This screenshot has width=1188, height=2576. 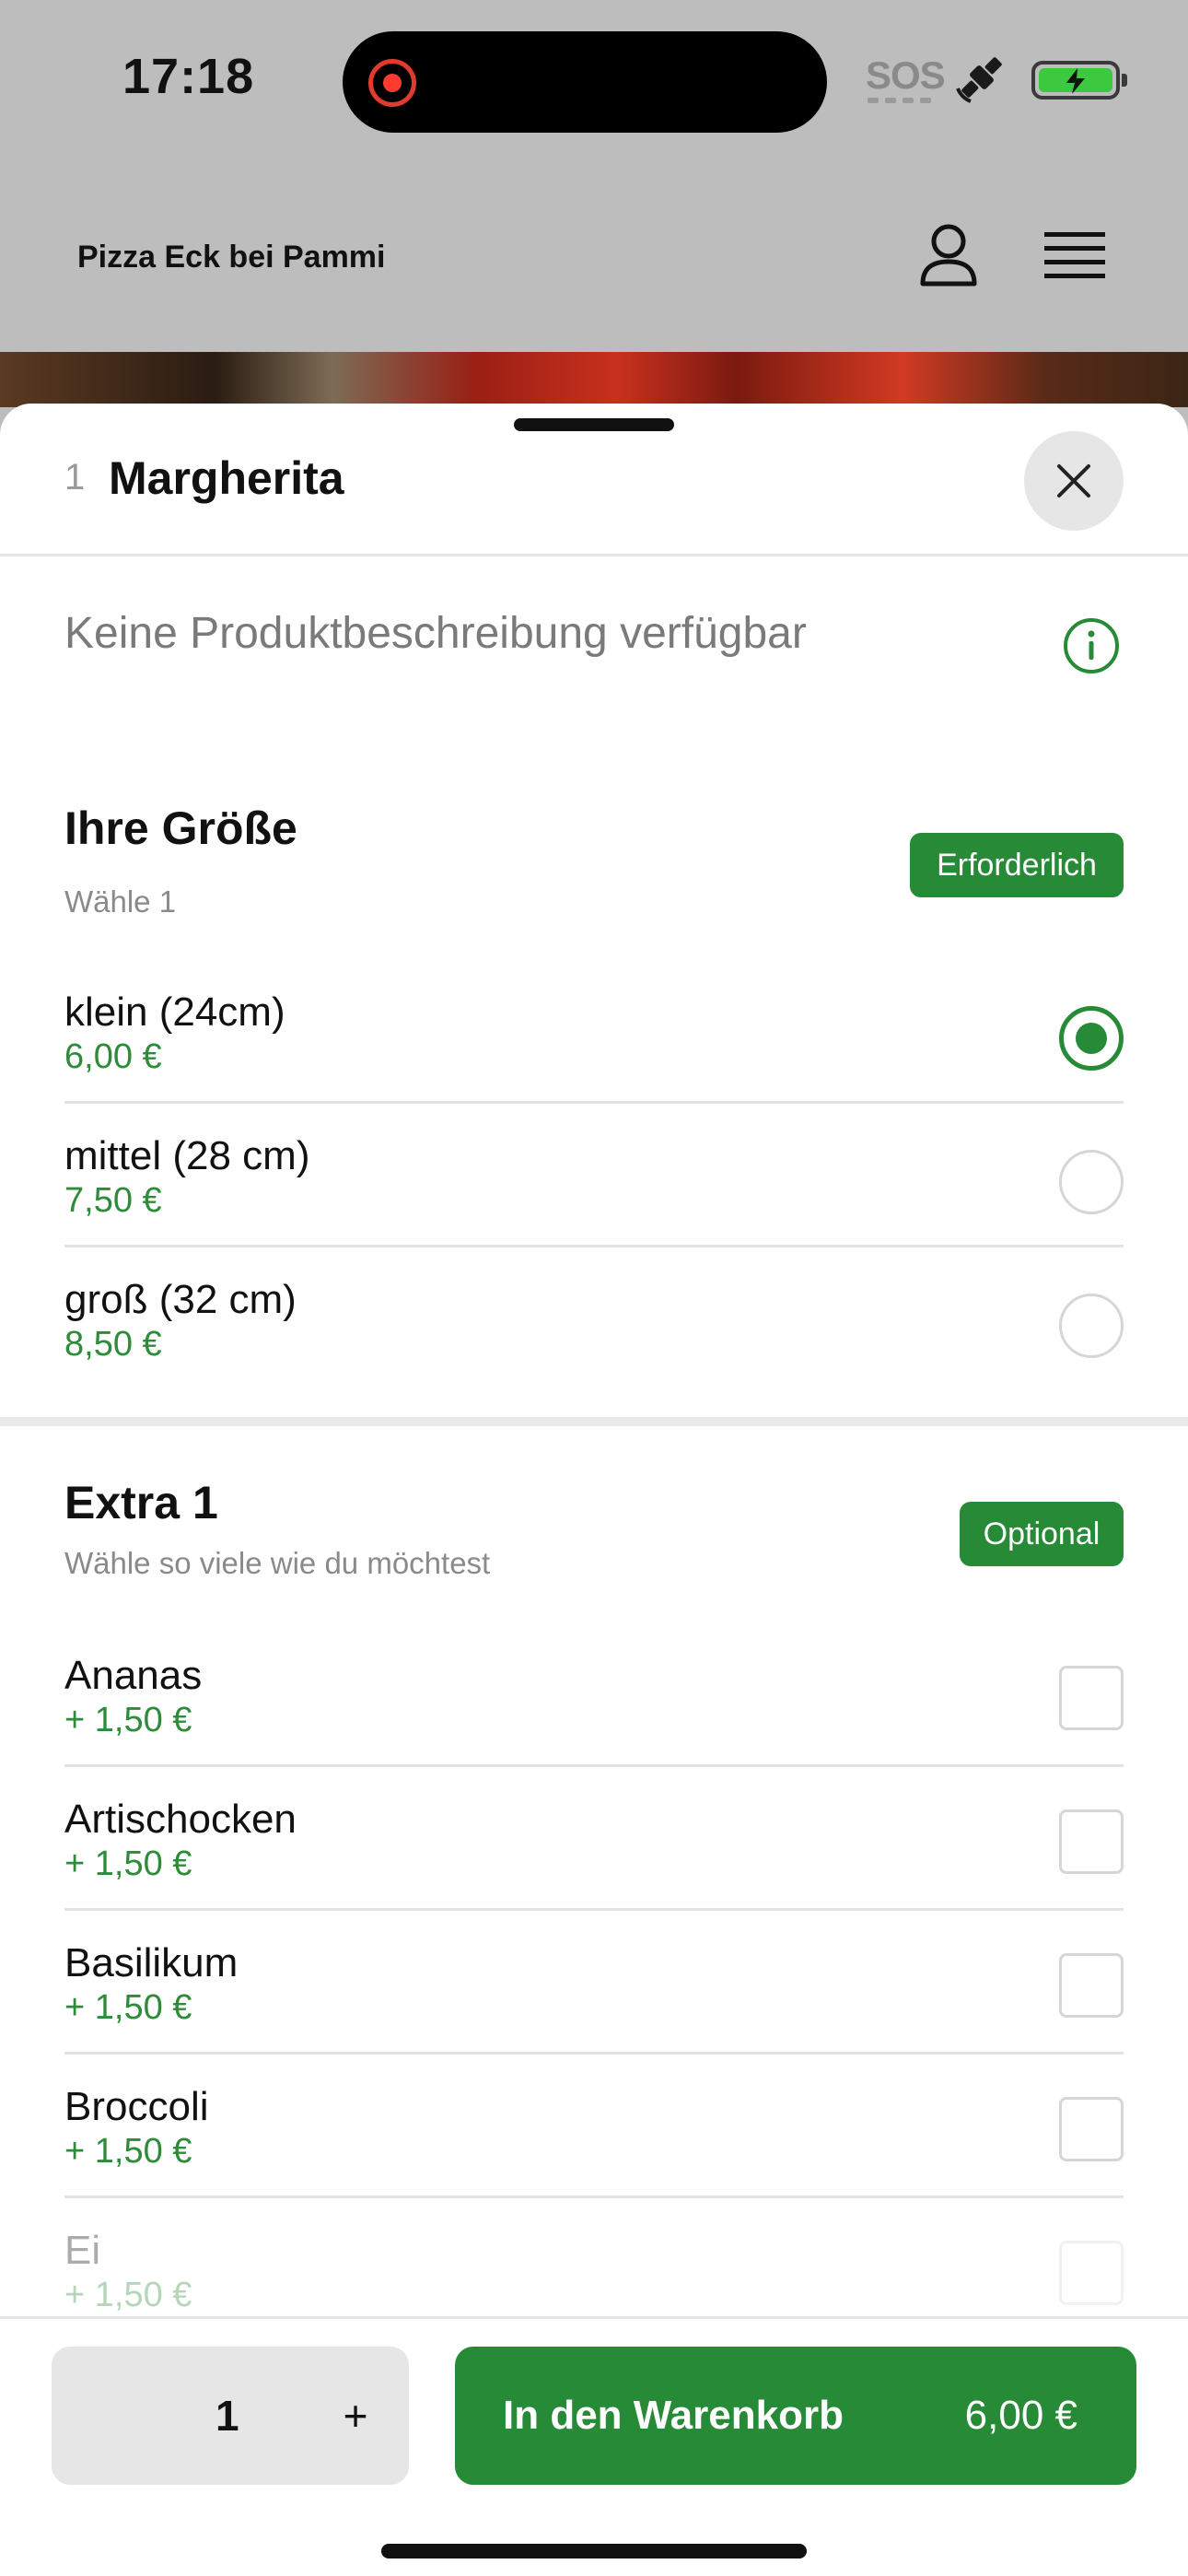 What do you see at coordinates (136, 2106) in the screenshot?
I see `extra-option-name: Broccoli` at bounding box center [136, 2106].